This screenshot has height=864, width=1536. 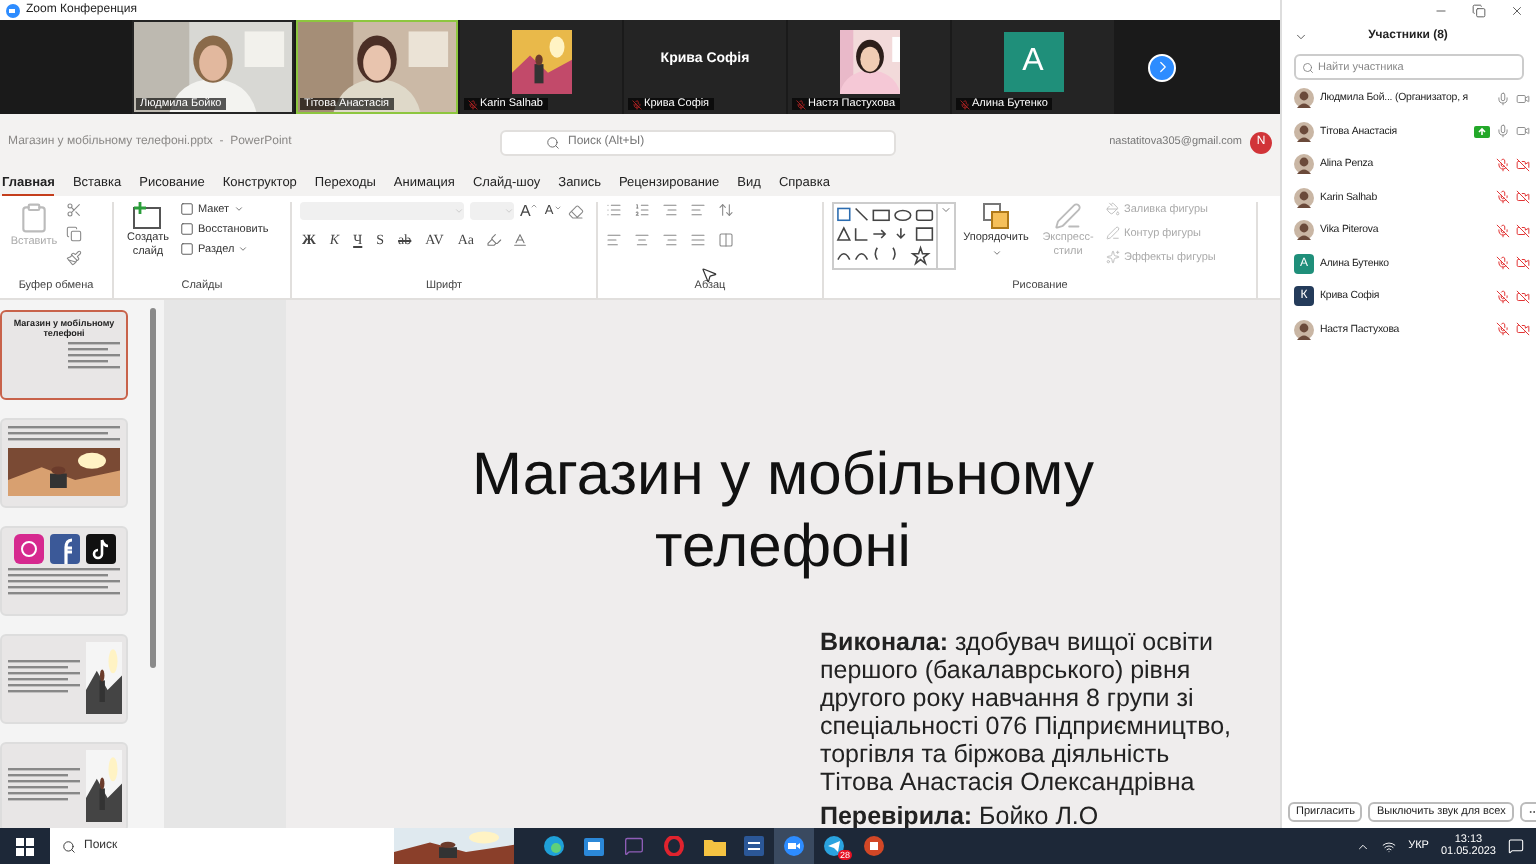 I want to click on mouse-pointer-icon, so click(x=709, y=275).